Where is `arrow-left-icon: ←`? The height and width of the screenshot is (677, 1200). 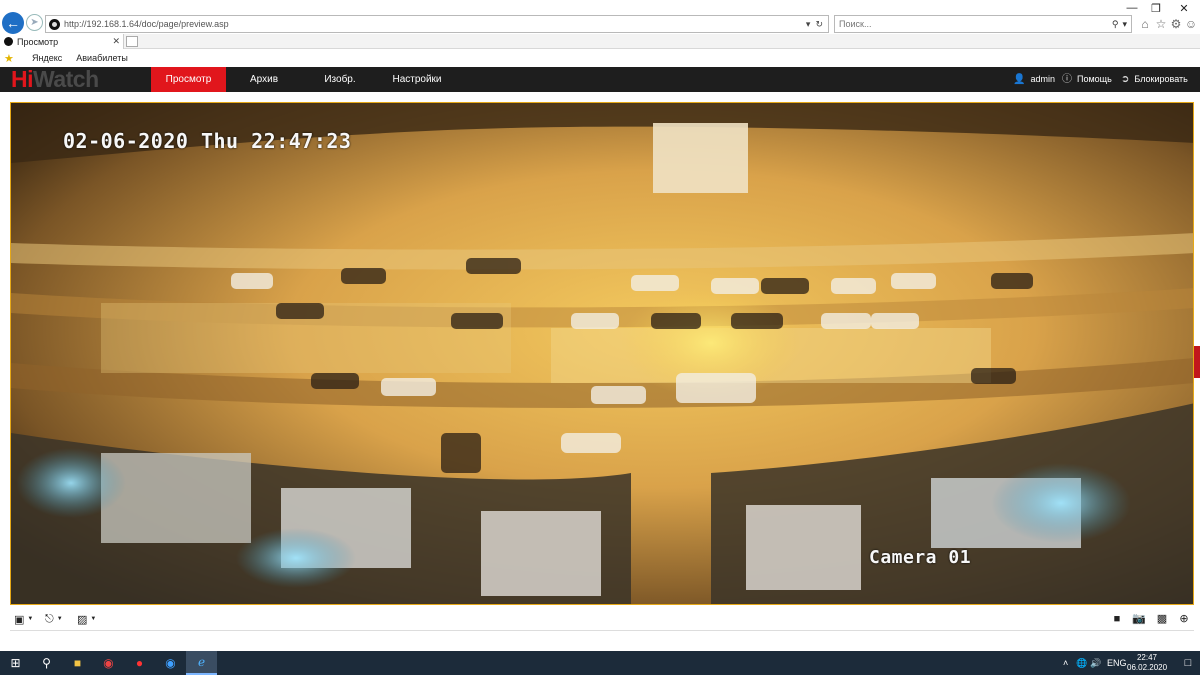
arrow-left-icon: ← is located at coordinates (13, 23).